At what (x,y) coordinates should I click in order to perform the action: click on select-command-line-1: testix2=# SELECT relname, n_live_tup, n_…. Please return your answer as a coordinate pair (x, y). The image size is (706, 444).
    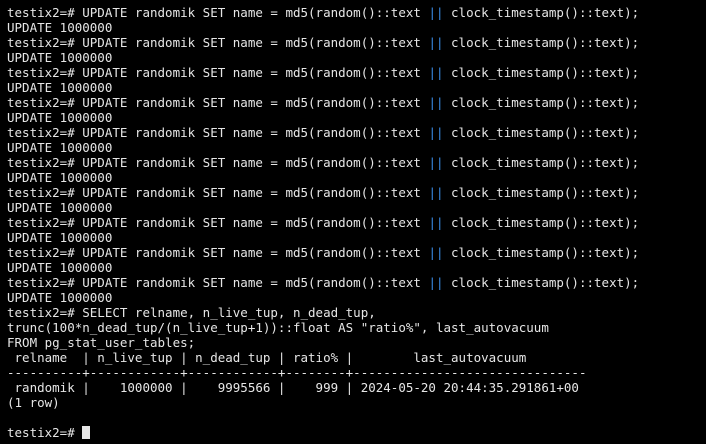
    Looking at the image, I should click on (191, 312).